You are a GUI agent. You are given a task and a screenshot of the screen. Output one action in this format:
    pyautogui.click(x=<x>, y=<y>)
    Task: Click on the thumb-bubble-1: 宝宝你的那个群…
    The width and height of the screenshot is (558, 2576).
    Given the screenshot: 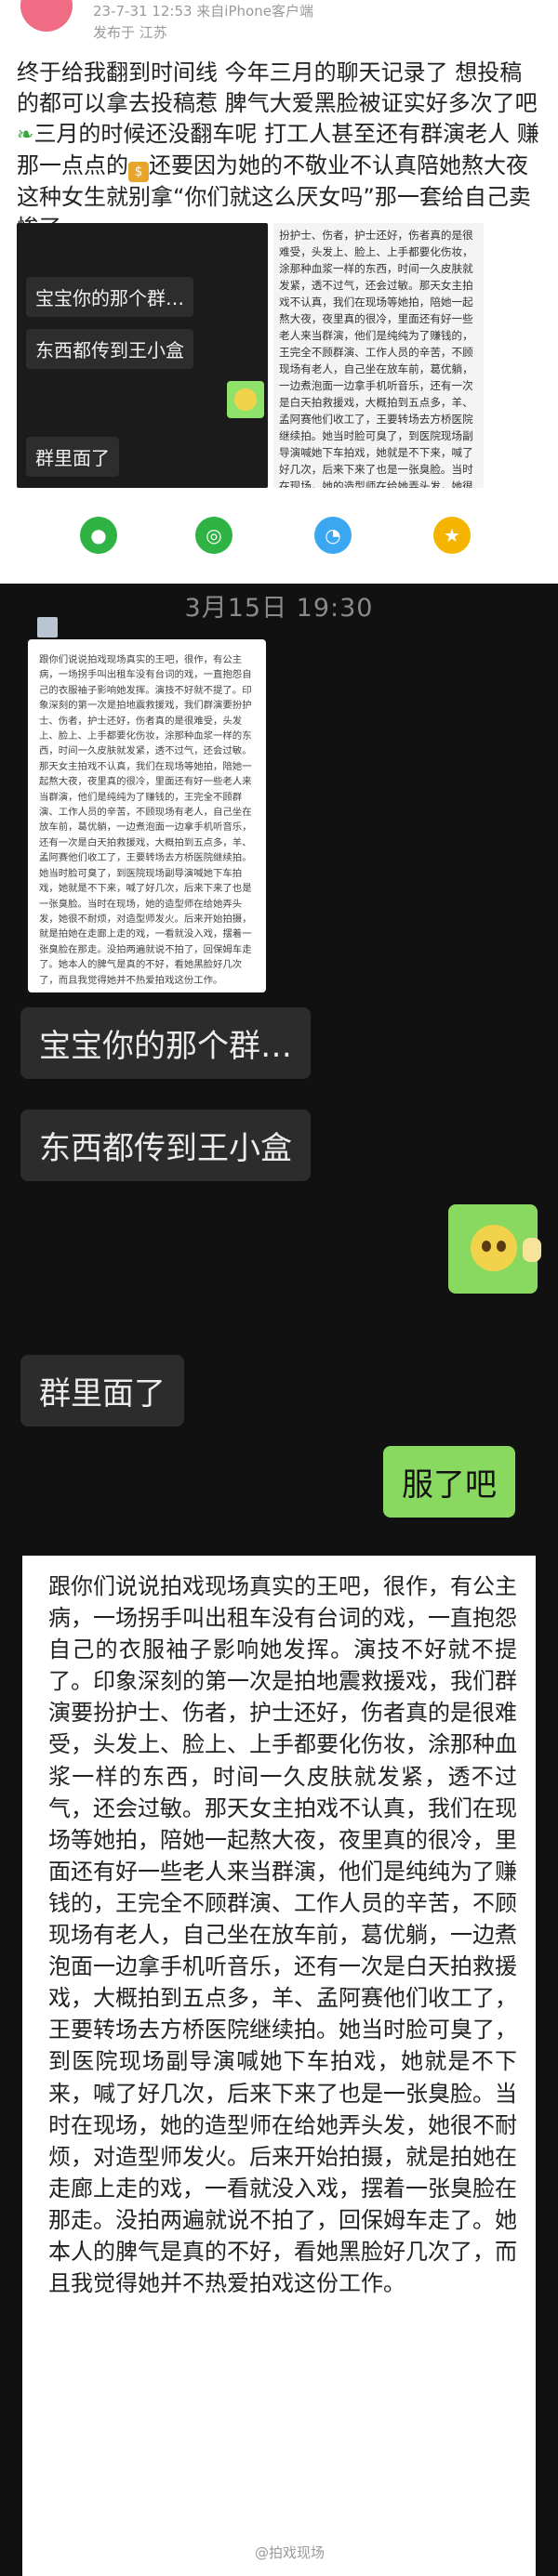 What is the action you would take?
    pyautogui.click(x=109, y=297)
    